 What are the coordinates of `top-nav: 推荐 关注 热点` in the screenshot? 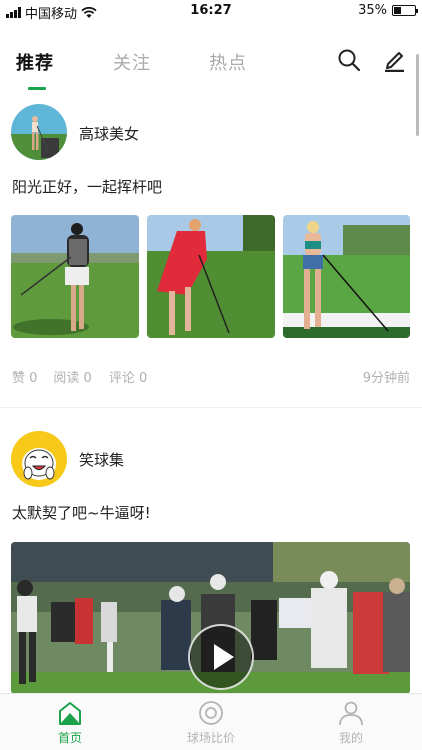 It's located at (211, 65).